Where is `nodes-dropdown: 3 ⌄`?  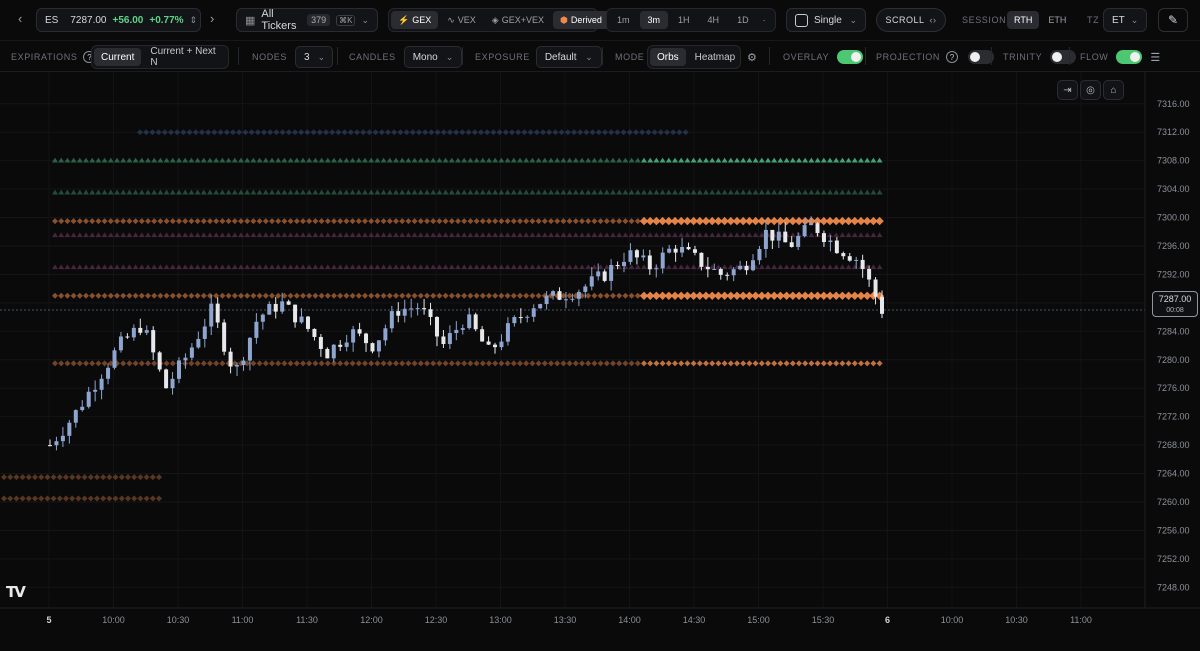
nodes-dropdown: 3 ⌄ is located at coordinates (314, 57).